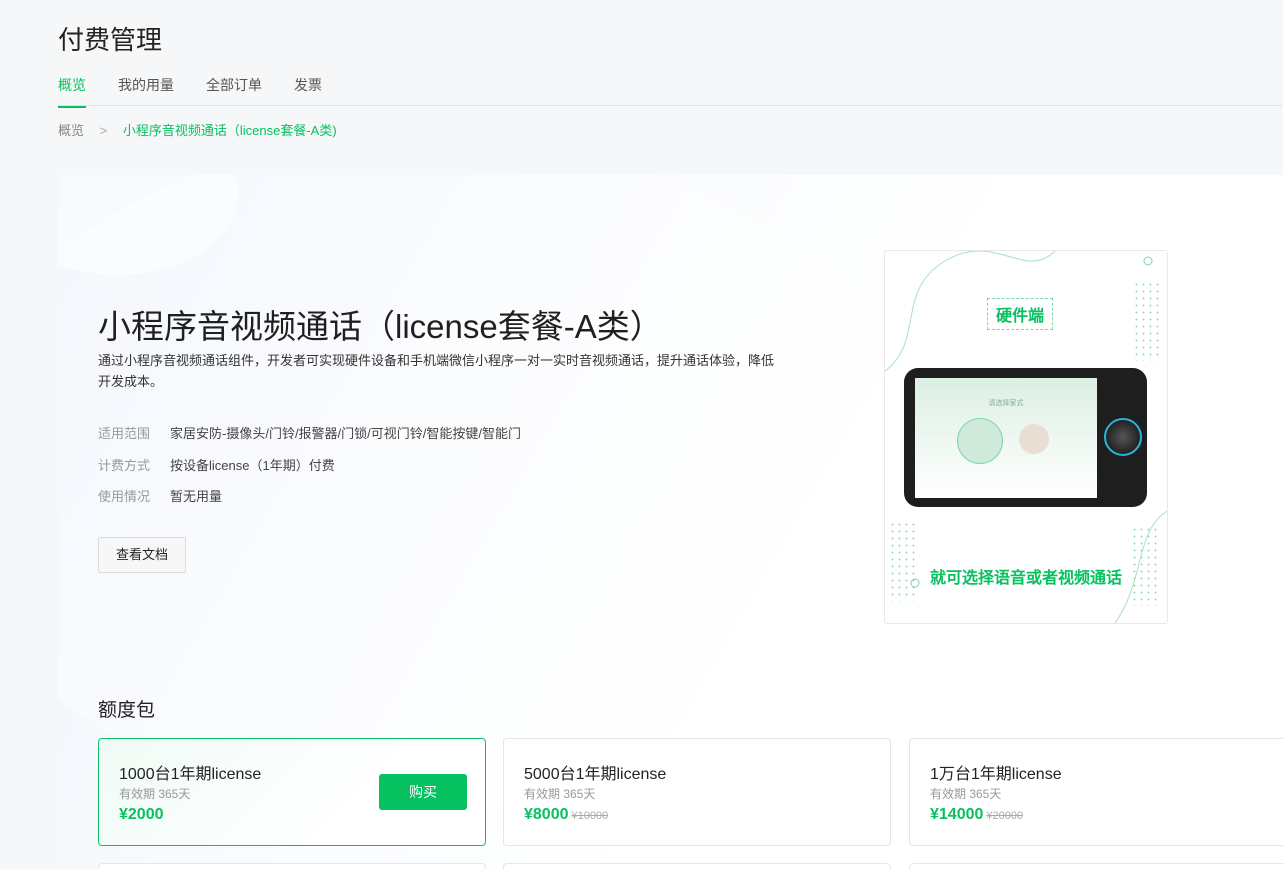  Describe the element at coordinates (196, 496) in the screenshot. I see `meta-value: 暂无用量` at that location.